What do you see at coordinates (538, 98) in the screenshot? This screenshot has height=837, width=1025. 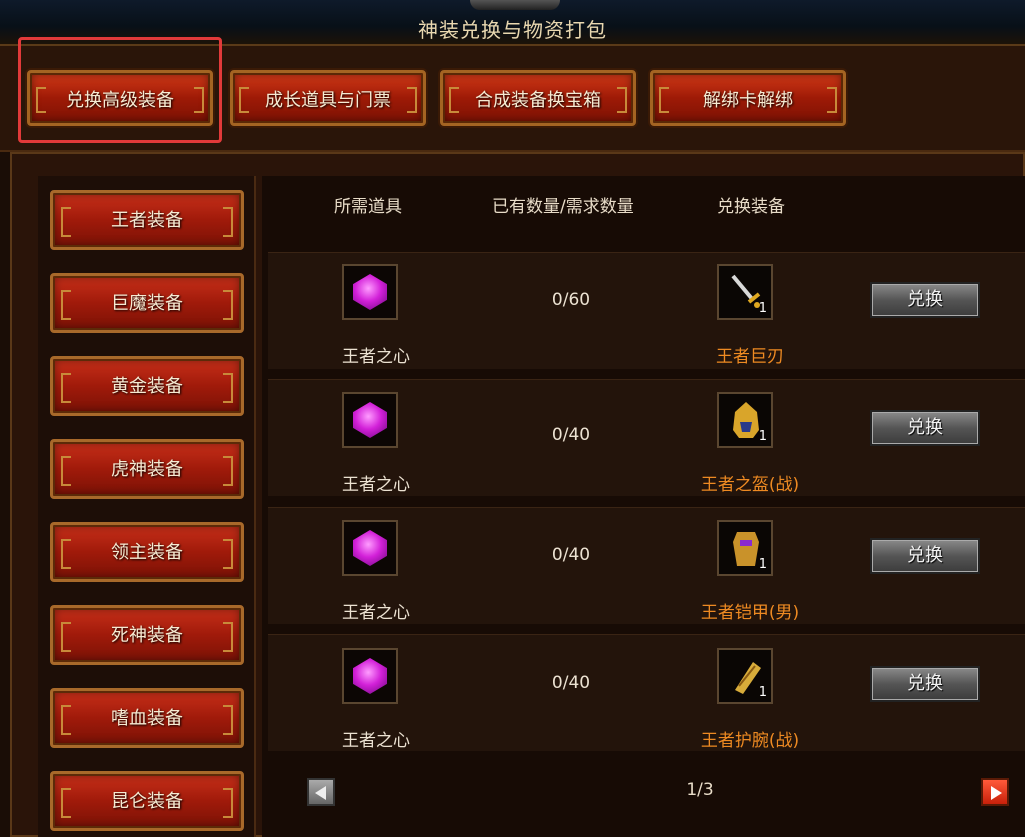 I see `tab-combine-equipment-chest: 合成装备换宝箱` at bounding box center [538, 98].